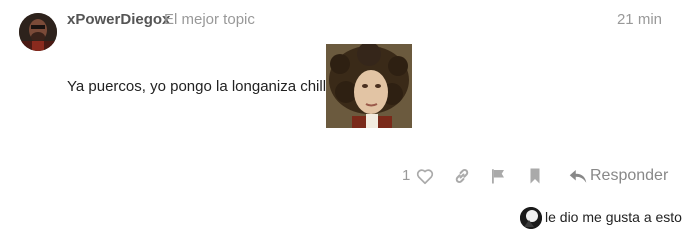  I want to click on topic-title-link: El mejor topic, so click(209, 19).